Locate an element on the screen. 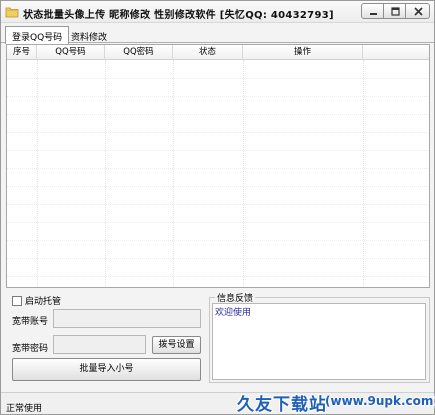 Image resolution: width=435 pixels, height=415 pixels. column-header-action: 操作 is located at coordinates (303, 52).